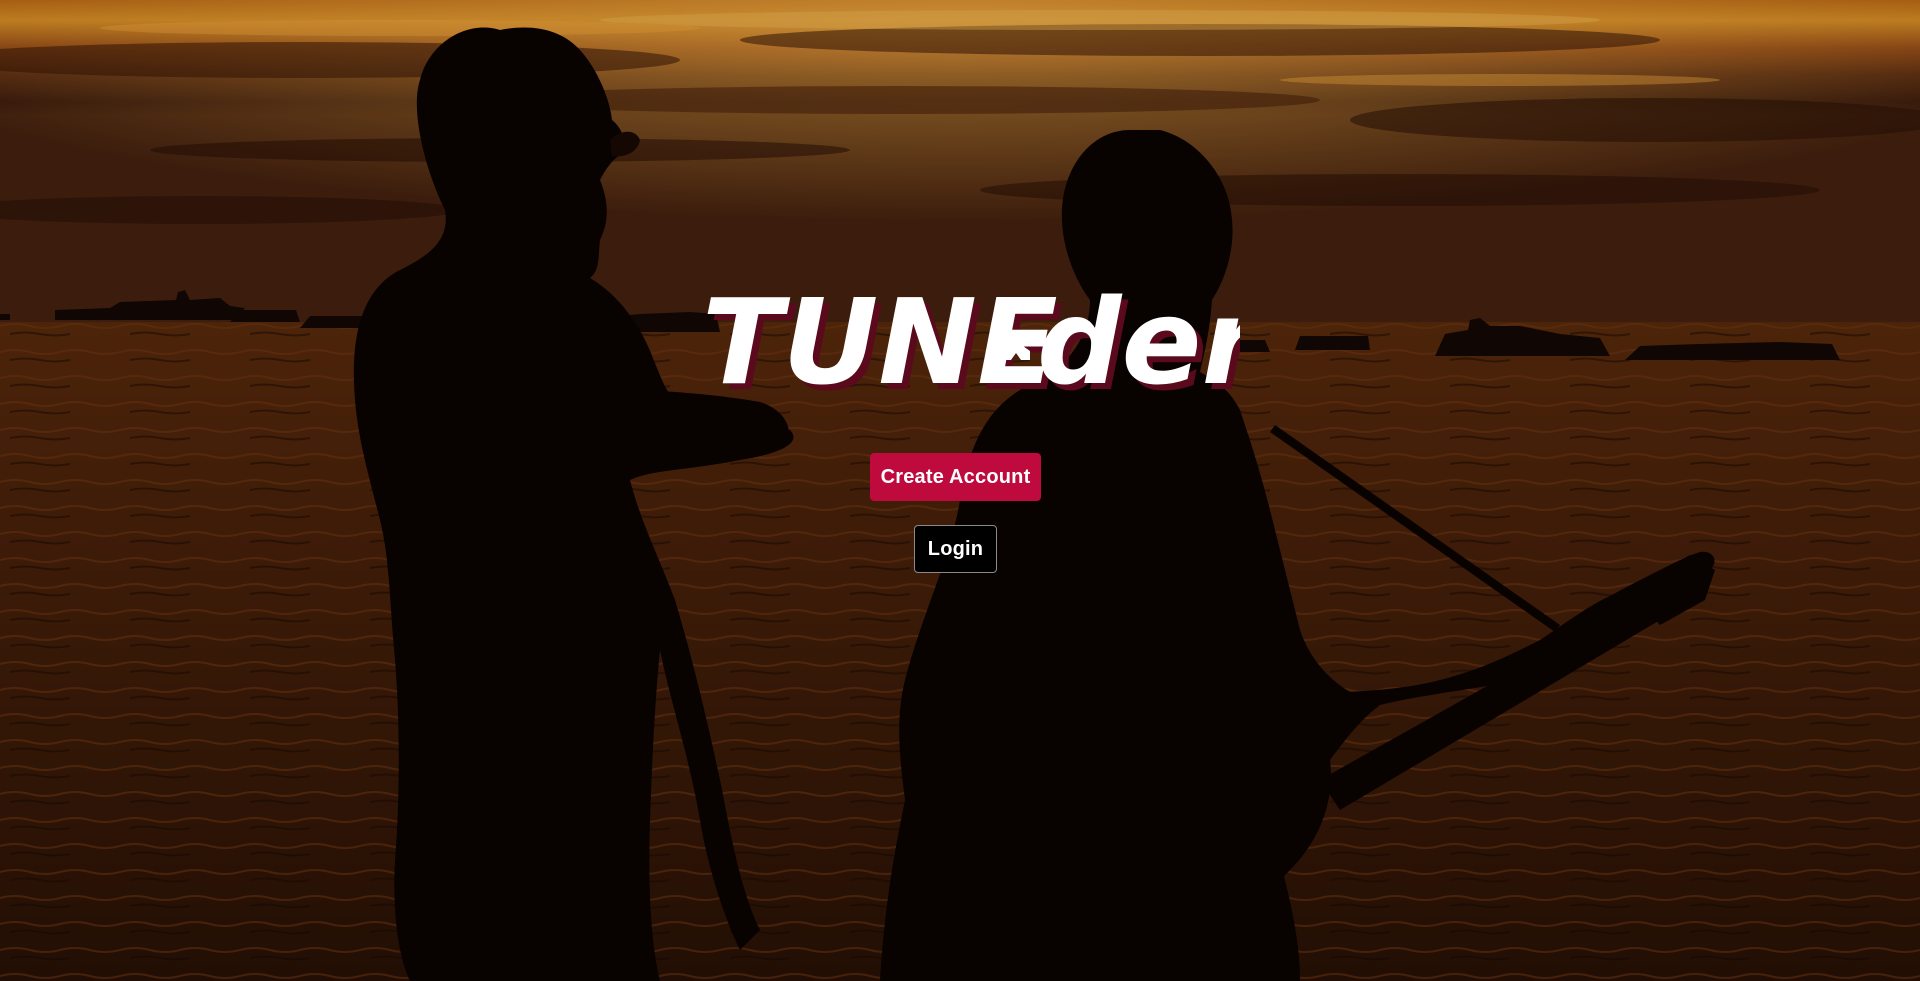 The height and width of the screenshot is (981, 1920). Describe the element at coordinates (1138, 341) in the screenshot. I see `logo-text-right: der` at that location.